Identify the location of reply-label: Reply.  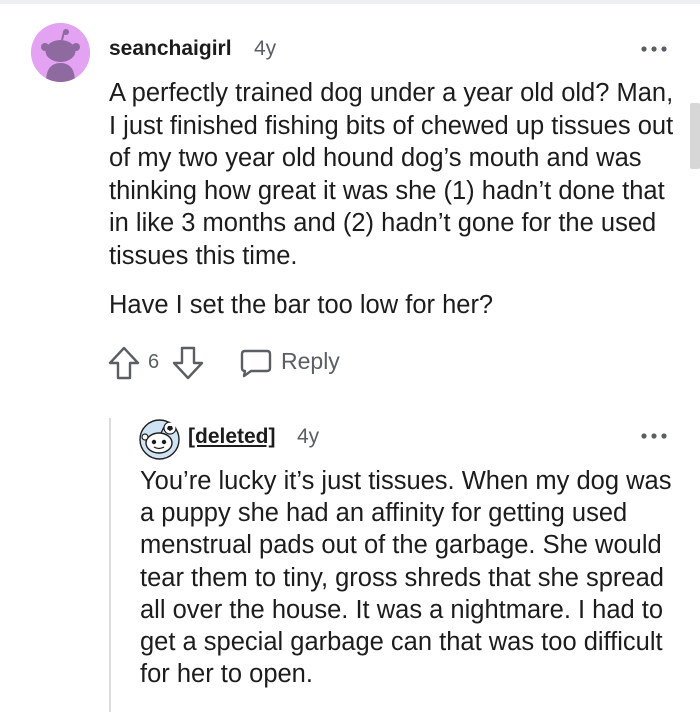
(310, 361).